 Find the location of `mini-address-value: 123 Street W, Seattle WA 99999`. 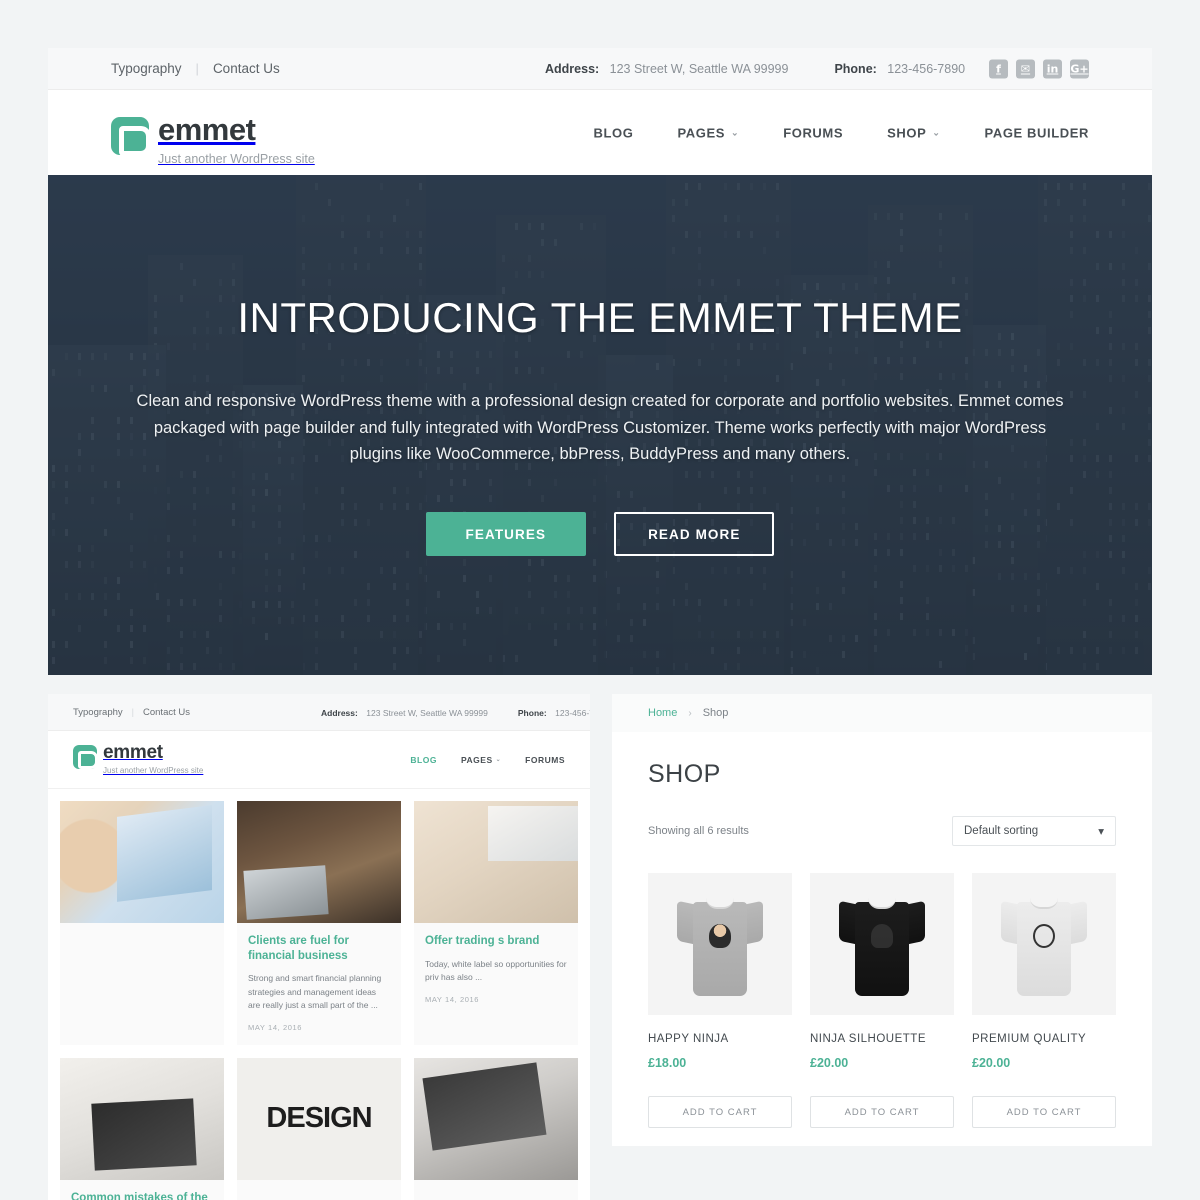

mini-address-value: 123 Street W, Seattle WA 99999 is located at coordinates (427, 713).